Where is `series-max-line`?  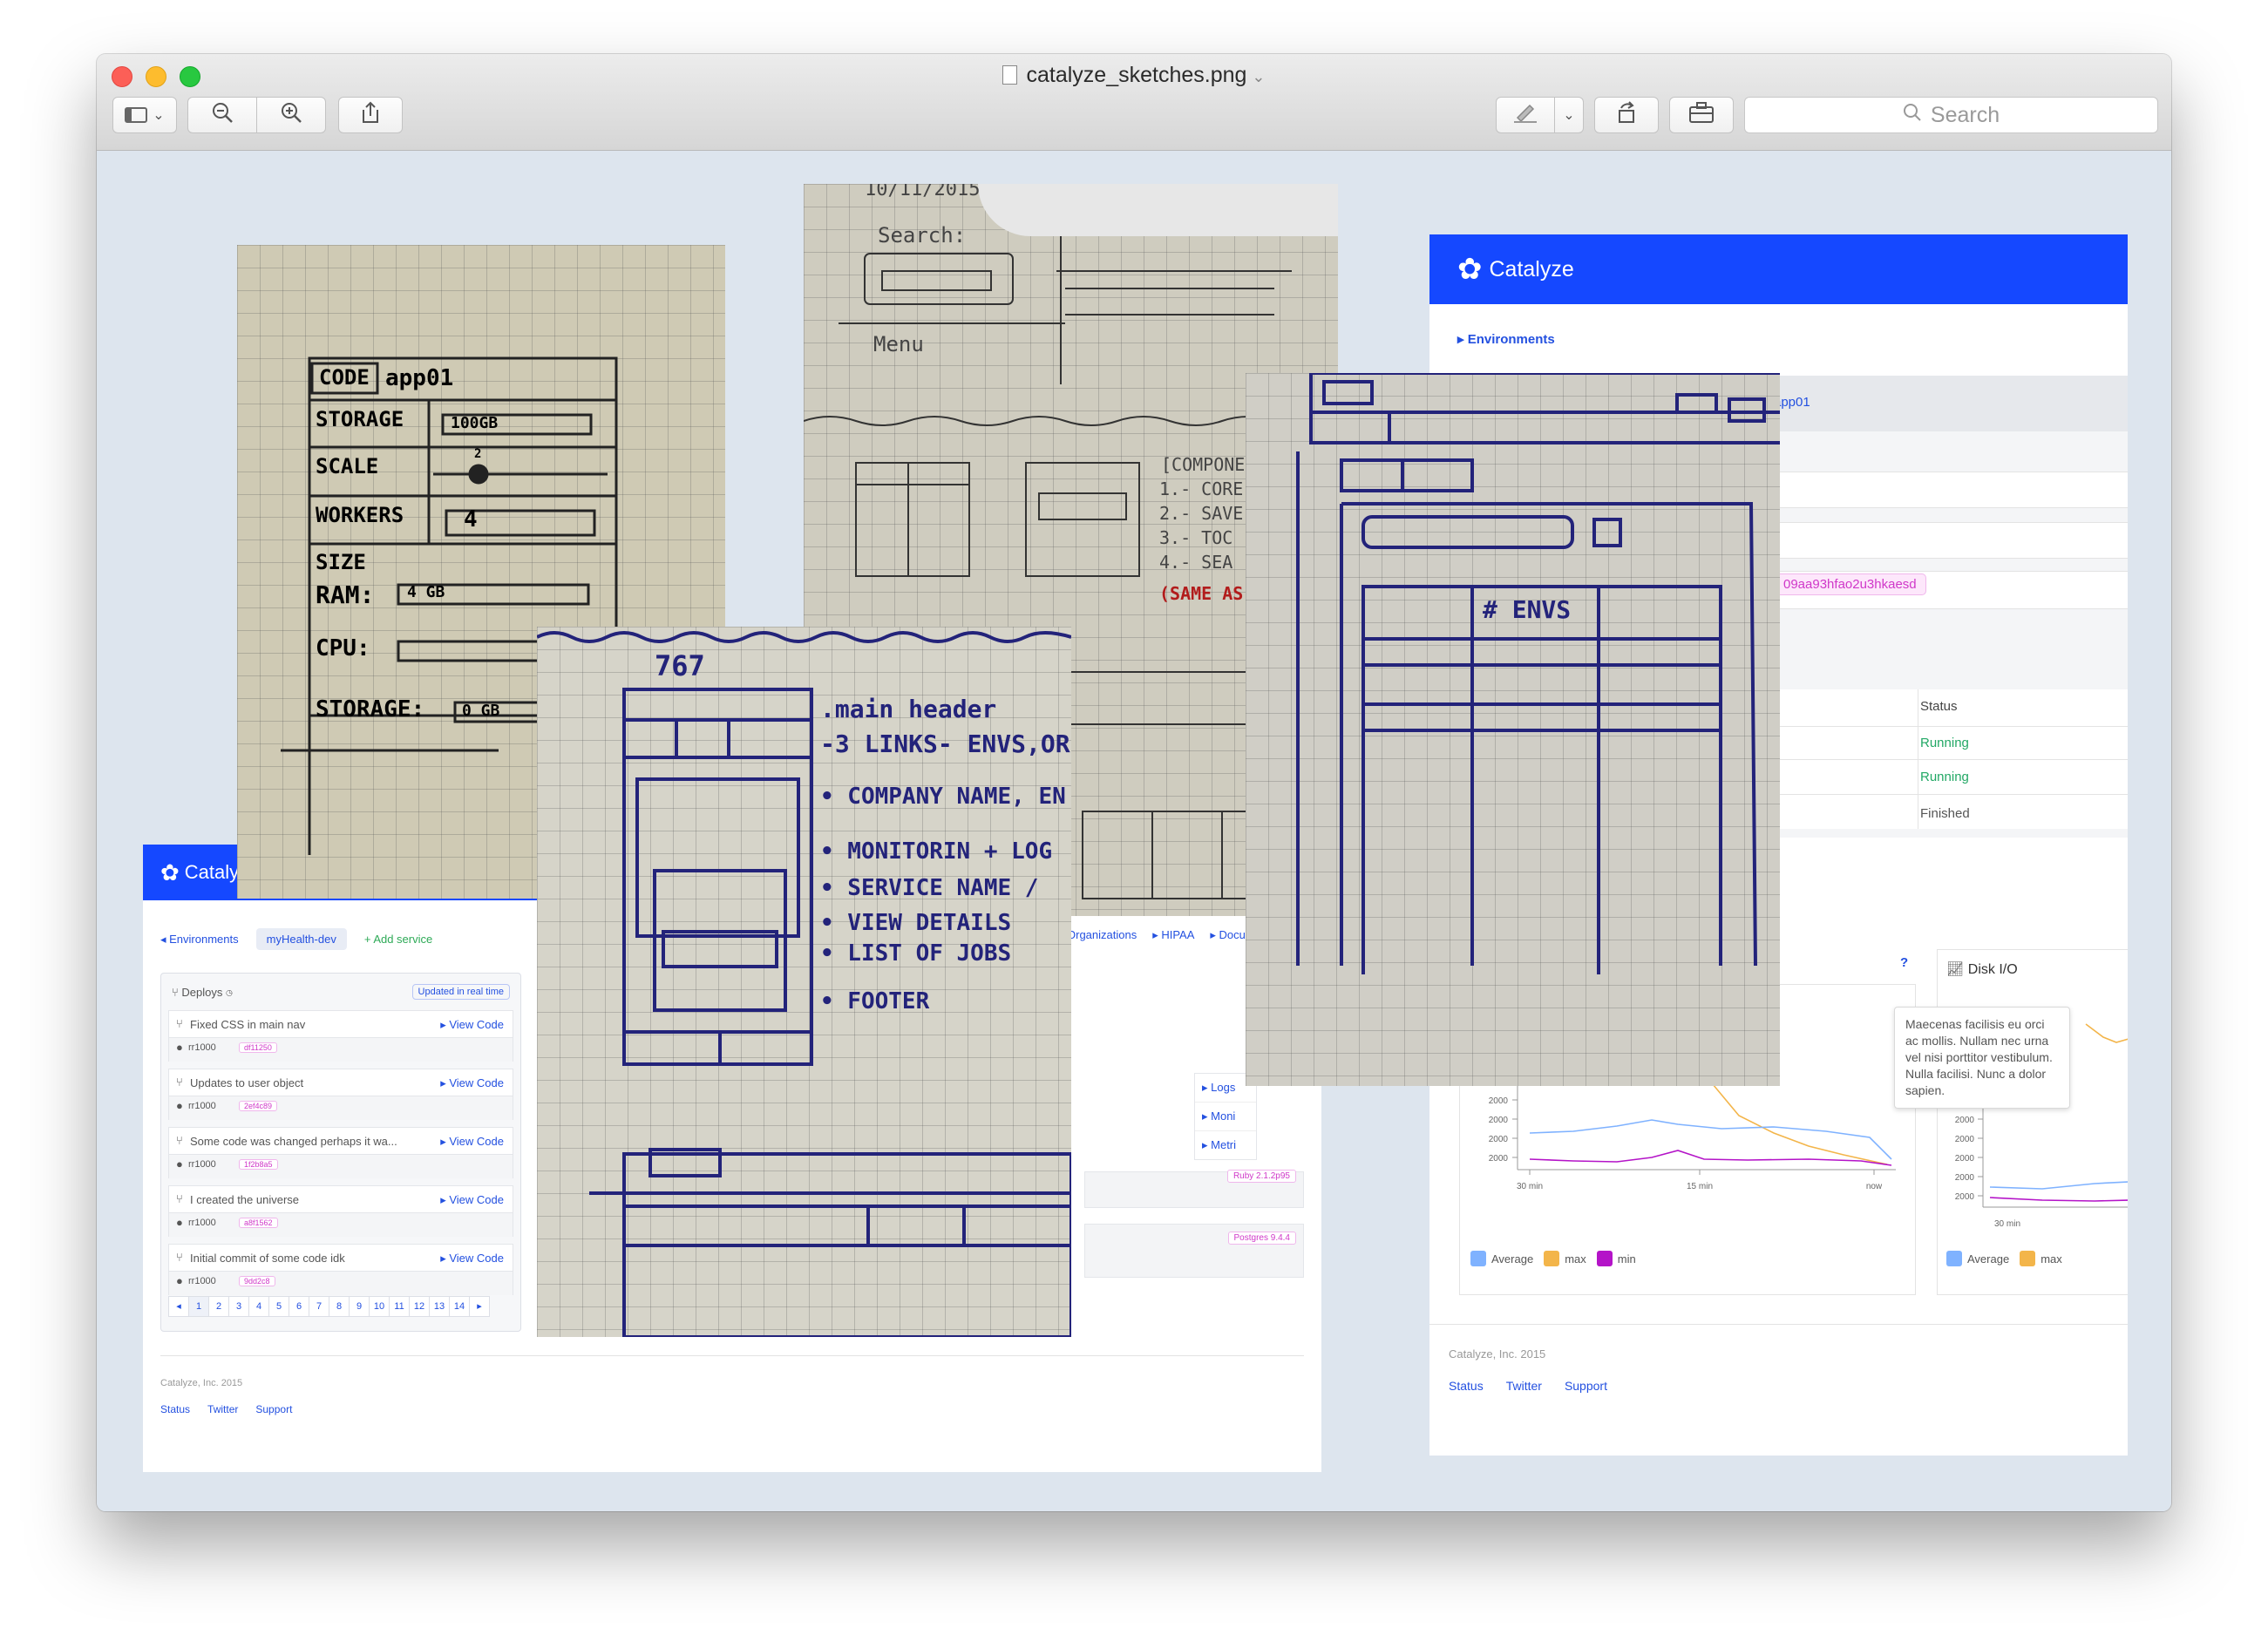
series-max-line is located at coordinates (2106, 1033).